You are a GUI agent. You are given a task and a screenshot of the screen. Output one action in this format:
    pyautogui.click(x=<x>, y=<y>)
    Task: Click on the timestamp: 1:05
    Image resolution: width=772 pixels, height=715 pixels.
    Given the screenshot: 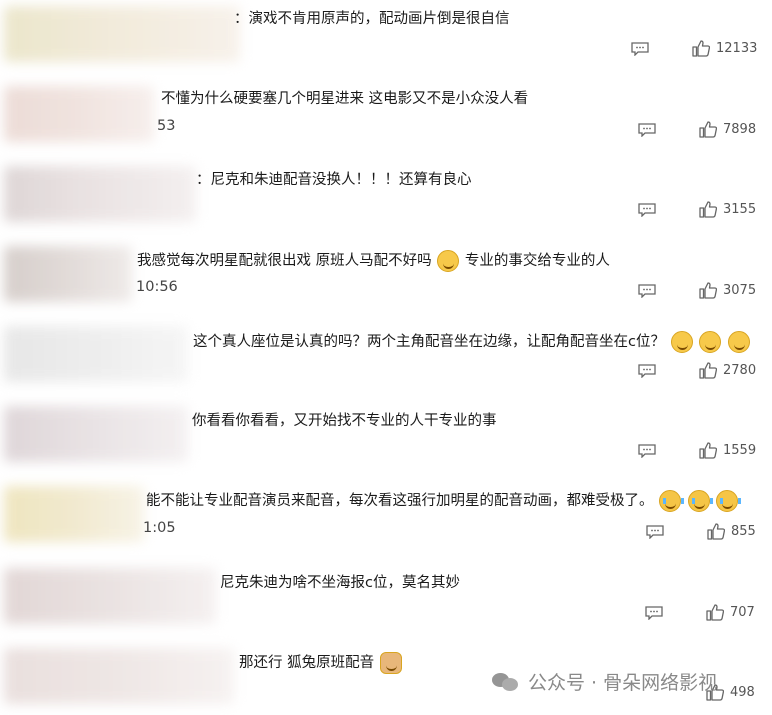 What is the action you would take?
    pyautogui.click(x=159, y=528)
    